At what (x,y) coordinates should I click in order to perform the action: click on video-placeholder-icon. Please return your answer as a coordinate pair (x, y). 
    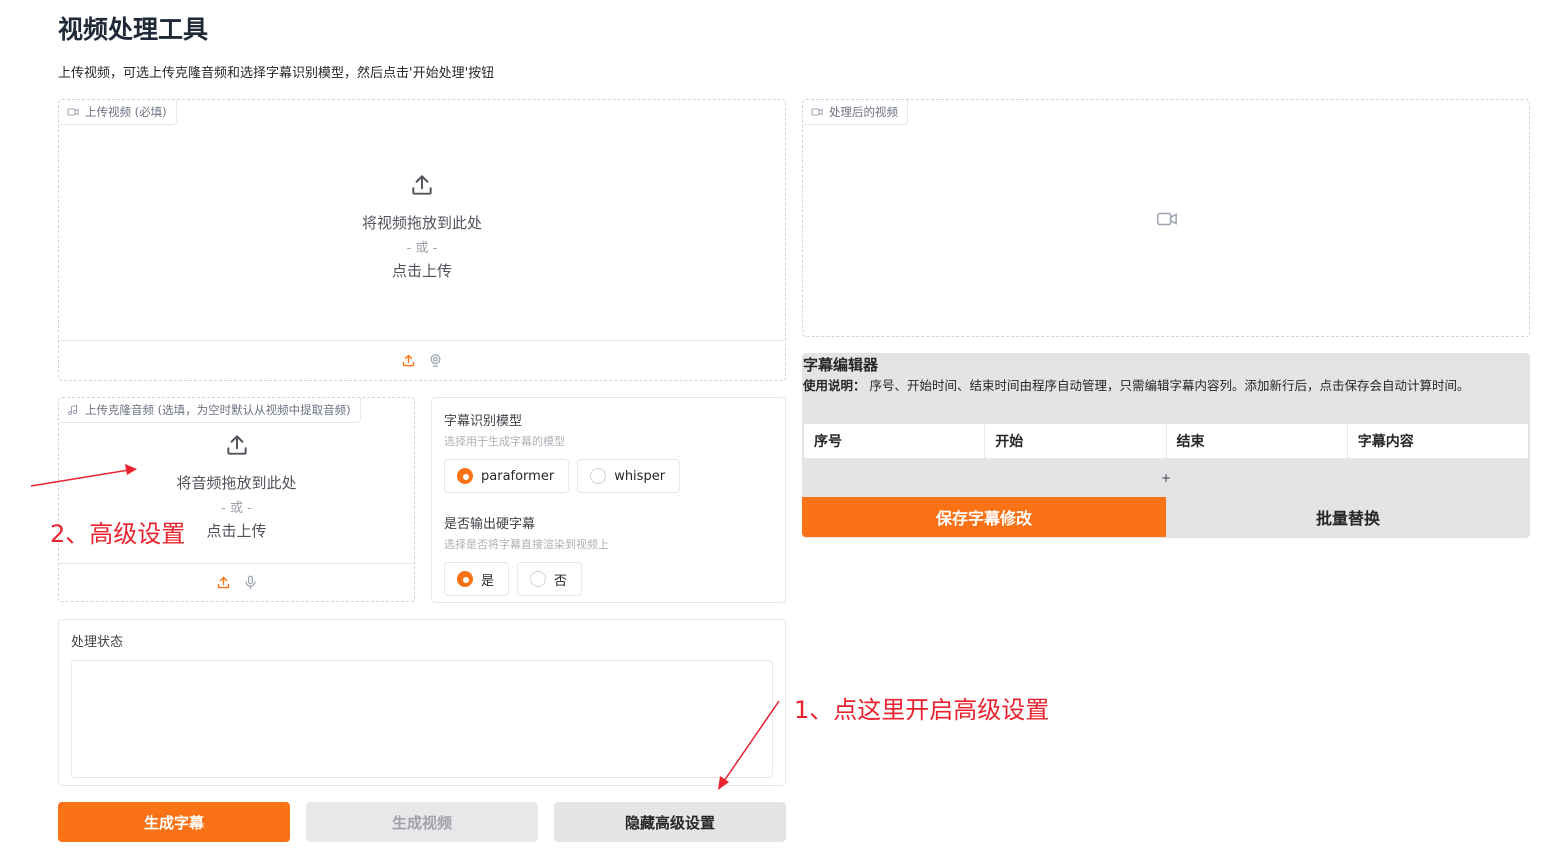
    Looking at the image, I should click on (1167, 219).